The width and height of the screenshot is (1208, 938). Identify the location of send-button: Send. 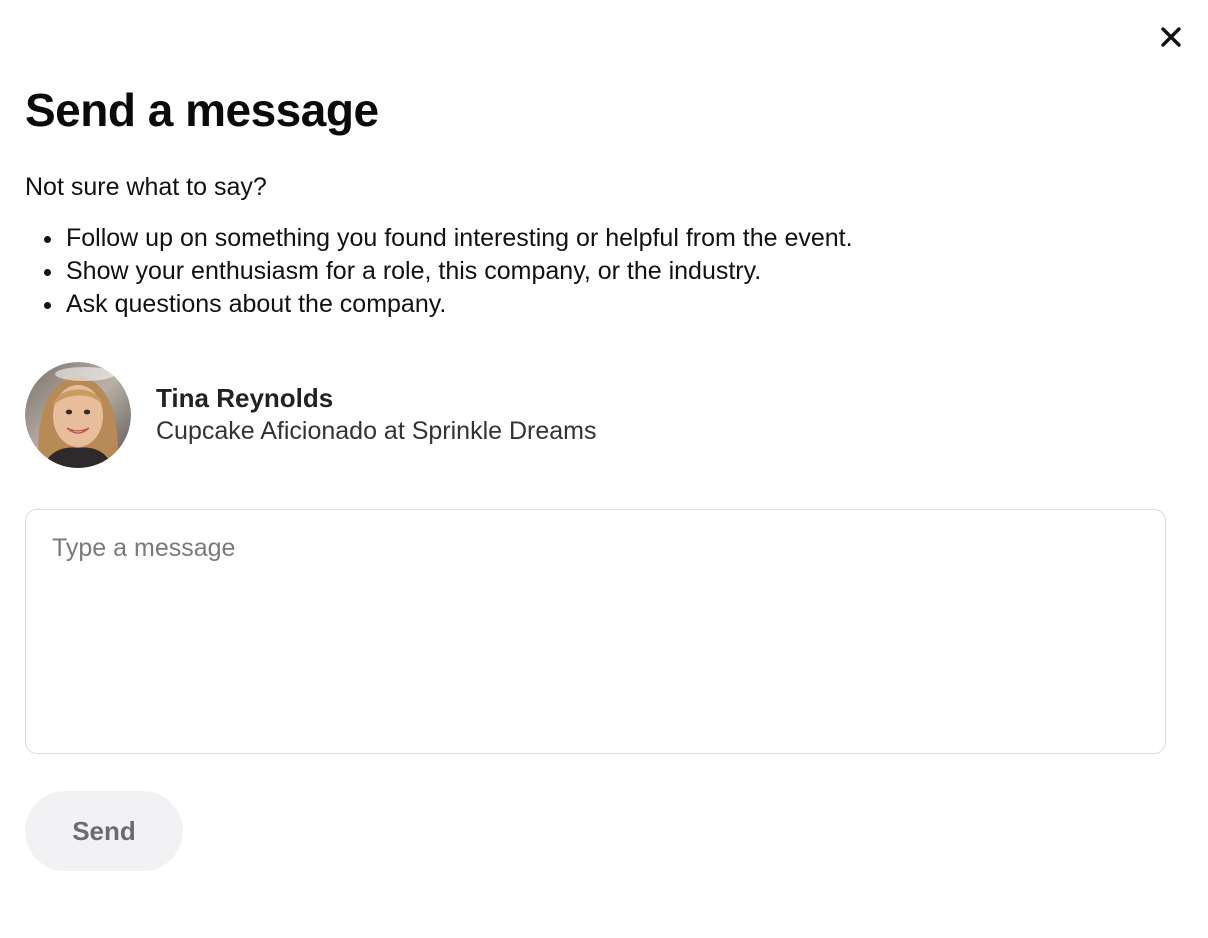
(104, 831).